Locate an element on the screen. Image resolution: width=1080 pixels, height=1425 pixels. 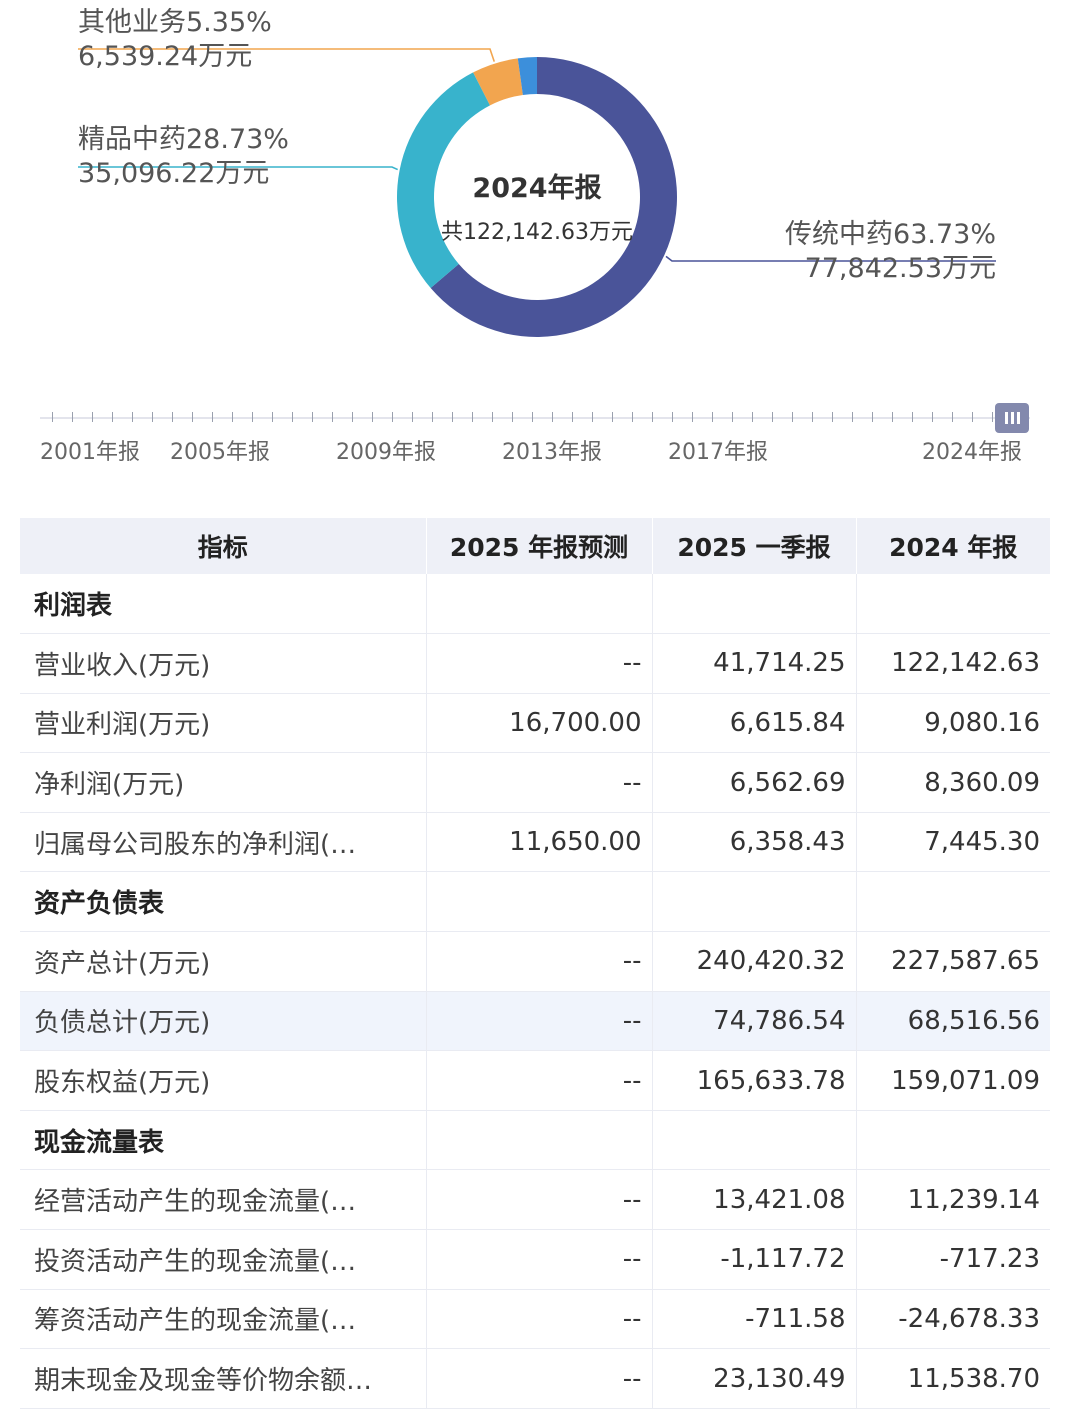
table-section-row: 资产负债表 is located at coordinates (535, 902).